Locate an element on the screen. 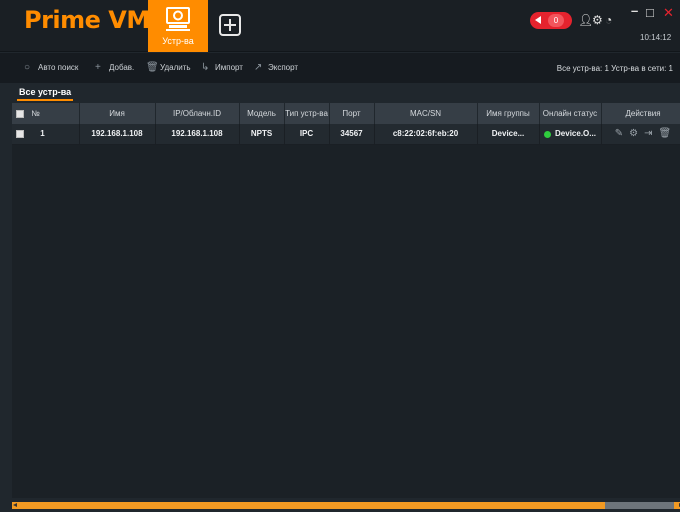 The height and width of the screenshot is (512, 680). import-label: Импорт is located at coordinates (229, 67).